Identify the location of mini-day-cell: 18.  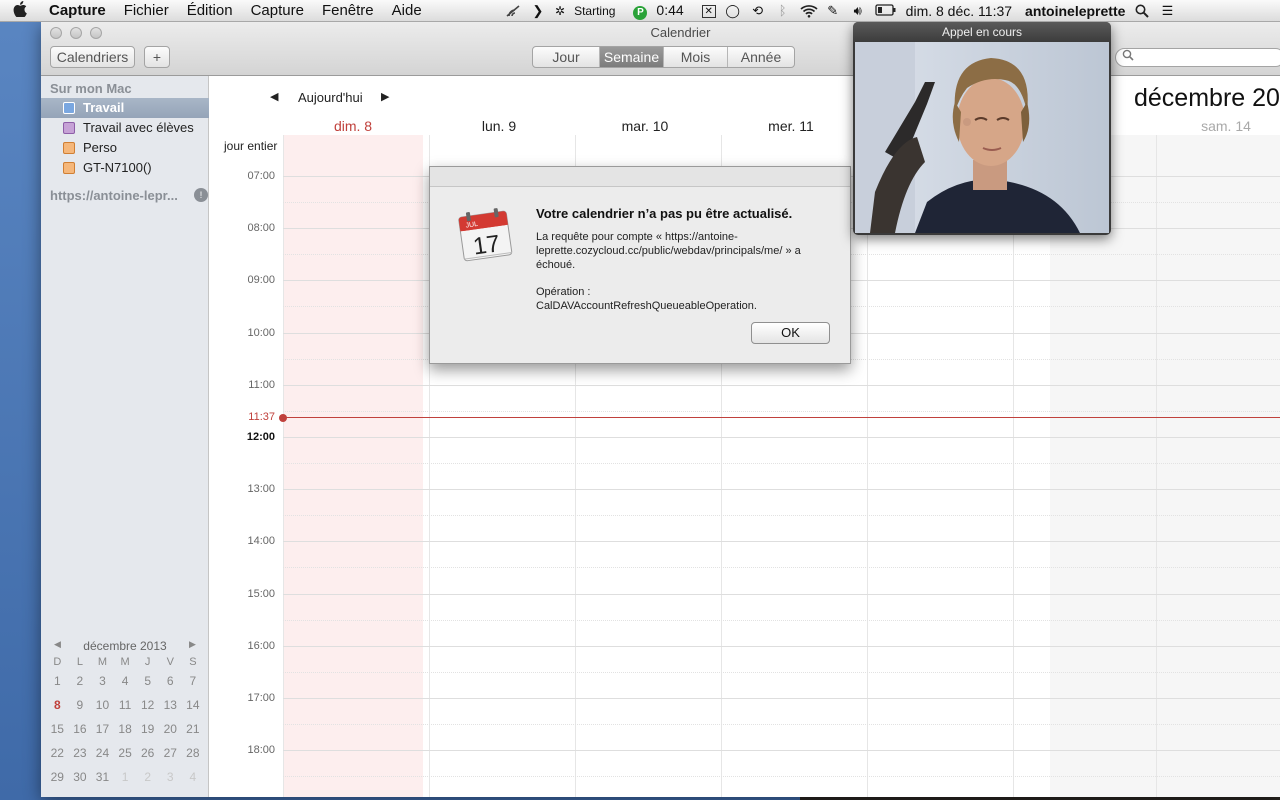
(125, 729).